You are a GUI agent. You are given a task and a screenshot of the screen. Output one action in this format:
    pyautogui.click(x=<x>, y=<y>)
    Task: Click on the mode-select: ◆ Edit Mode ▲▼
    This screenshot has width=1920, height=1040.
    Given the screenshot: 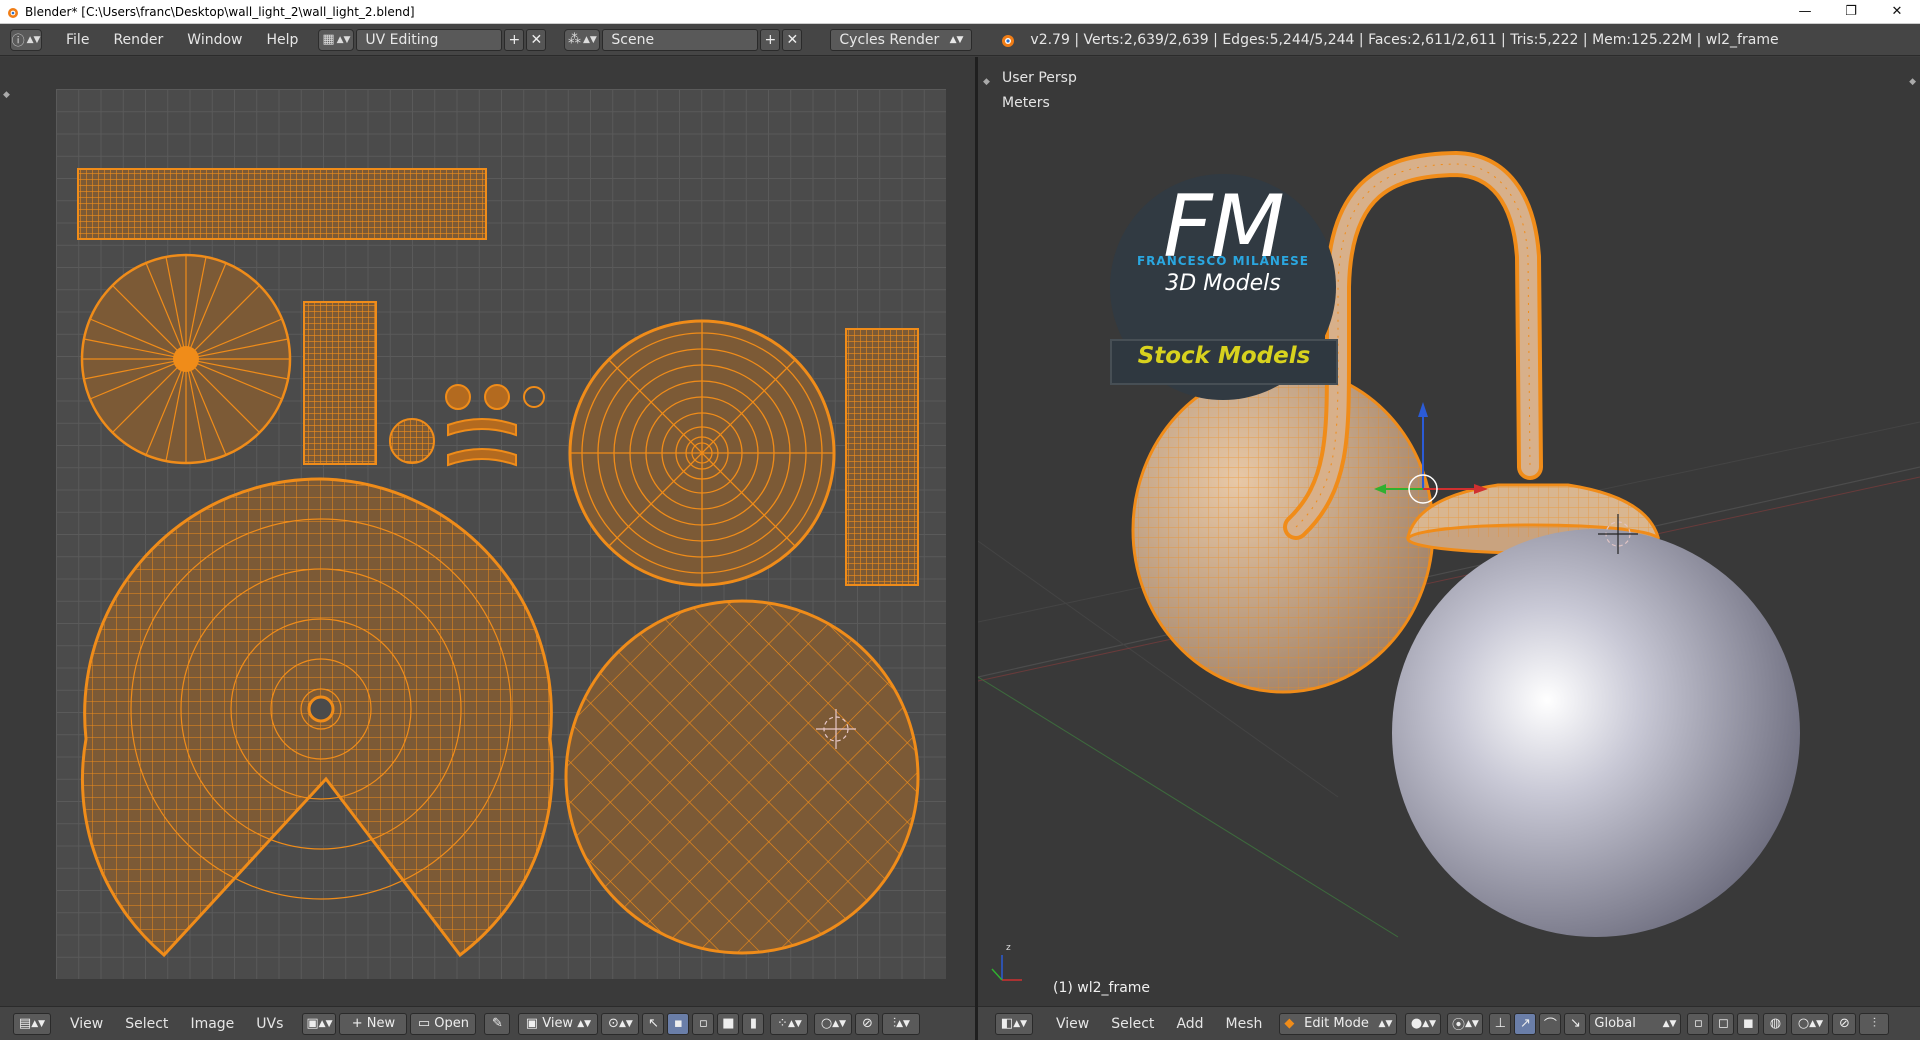 What is the action you would take?
    pyautogui.click(x=1338, y=1023)
    